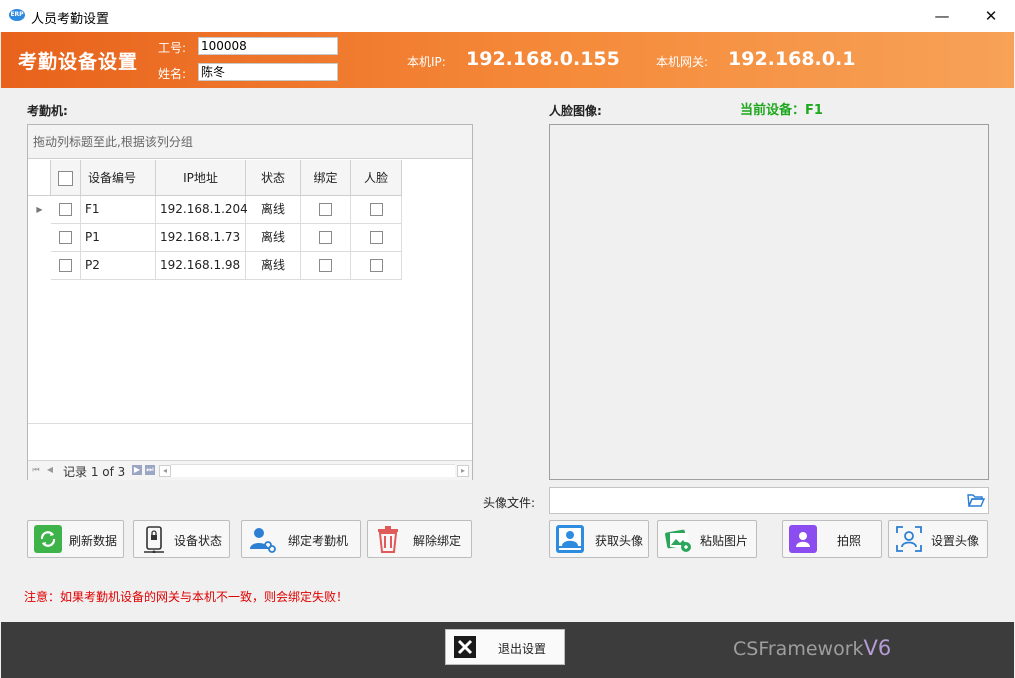 The image size is (1015, 678). Describe the element at coordinates (678, 539) in the screenshot. I see `image-paste-icon` at that location.